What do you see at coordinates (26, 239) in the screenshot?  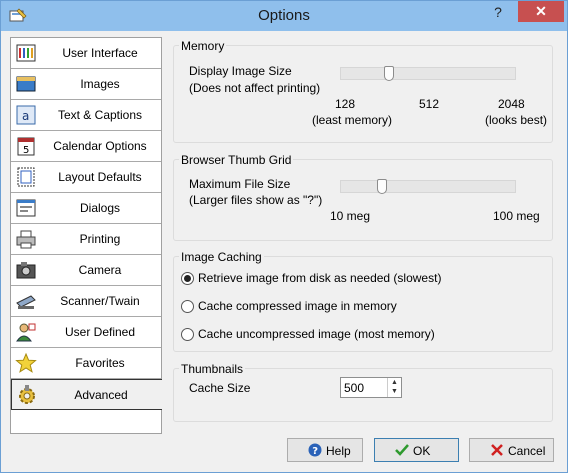 I see `printer-icon` at bounding box center [26, 239].